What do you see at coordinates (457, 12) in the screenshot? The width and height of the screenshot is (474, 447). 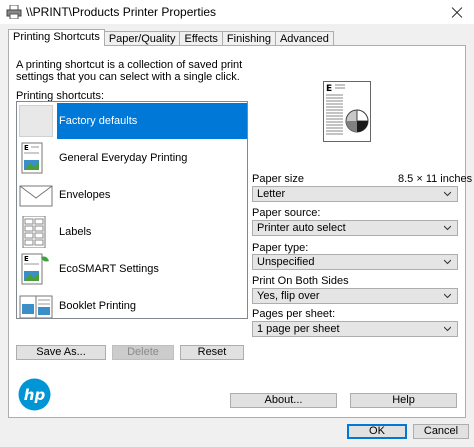 I see `close-icon` at bounding box center [457, 12].